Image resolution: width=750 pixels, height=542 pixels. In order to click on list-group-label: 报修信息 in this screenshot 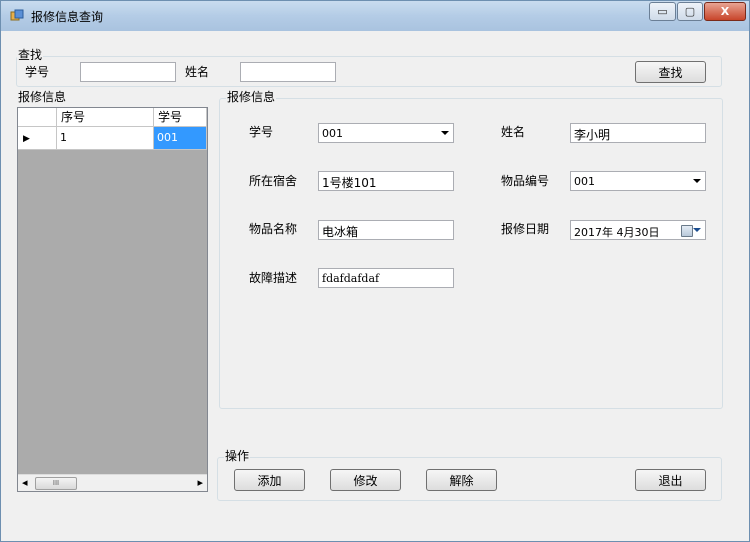, I will do `click(42, 97)`.